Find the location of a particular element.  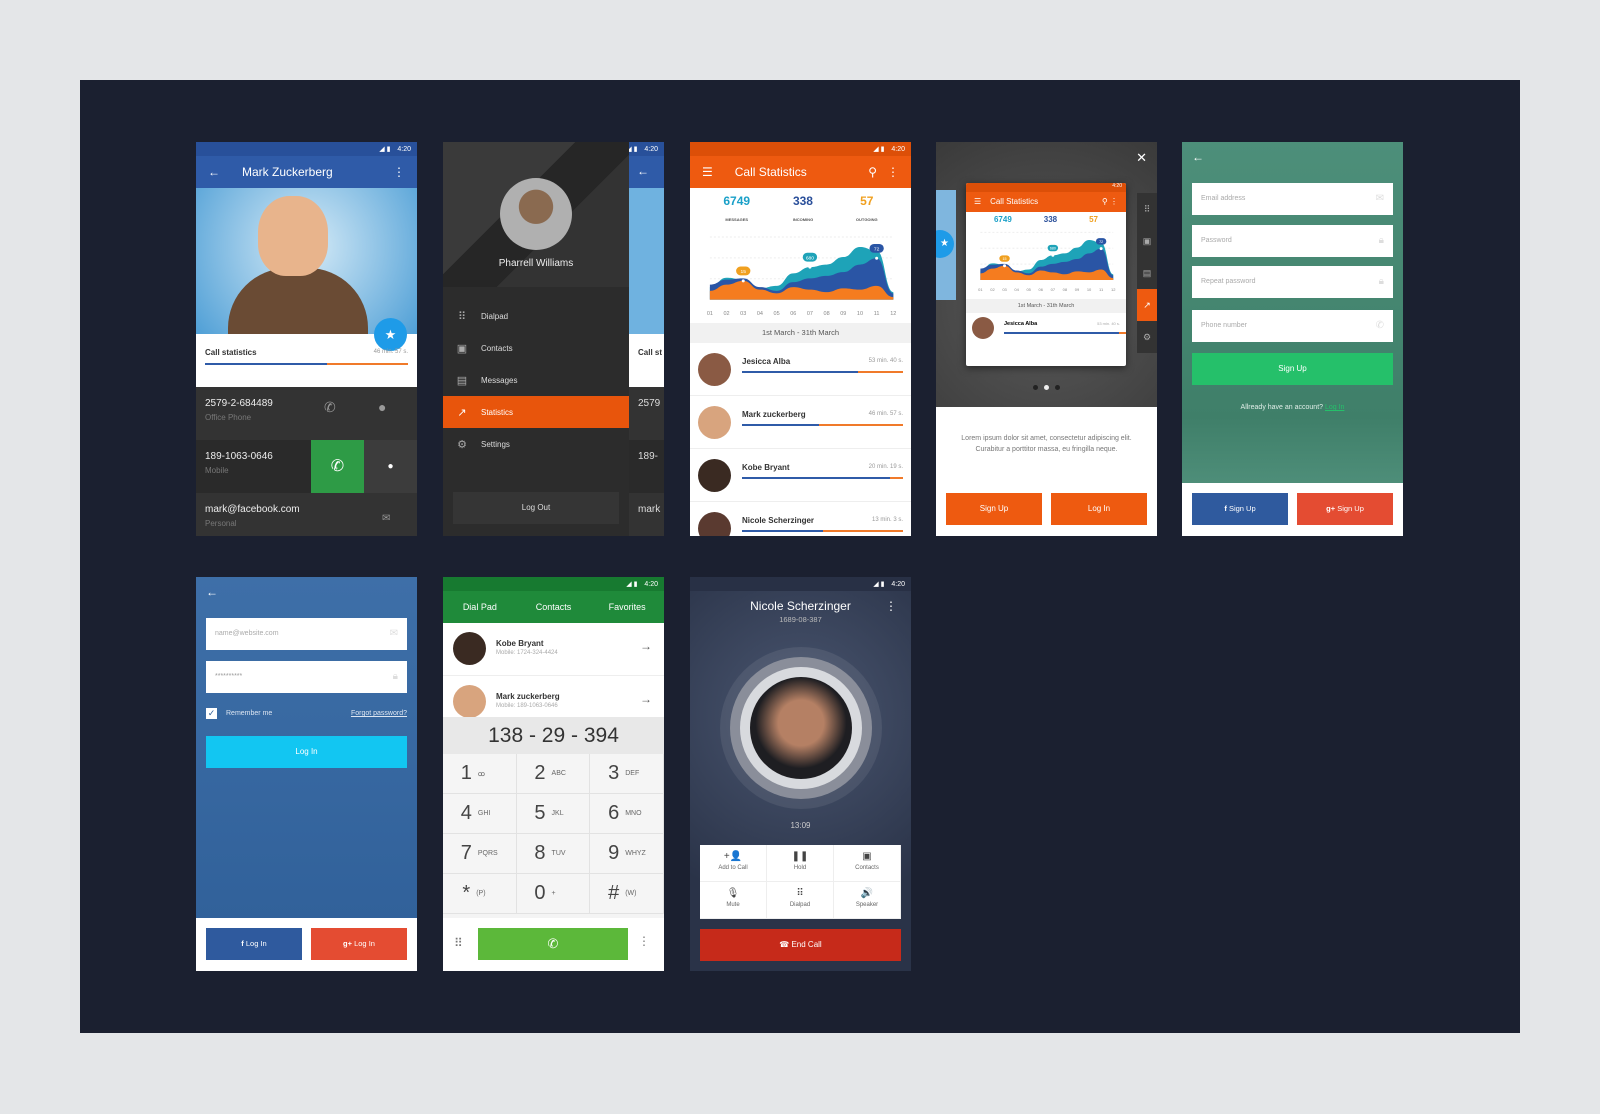

drawer-item-statistics: ↗ Statistics is located at coordinates (536, 412).